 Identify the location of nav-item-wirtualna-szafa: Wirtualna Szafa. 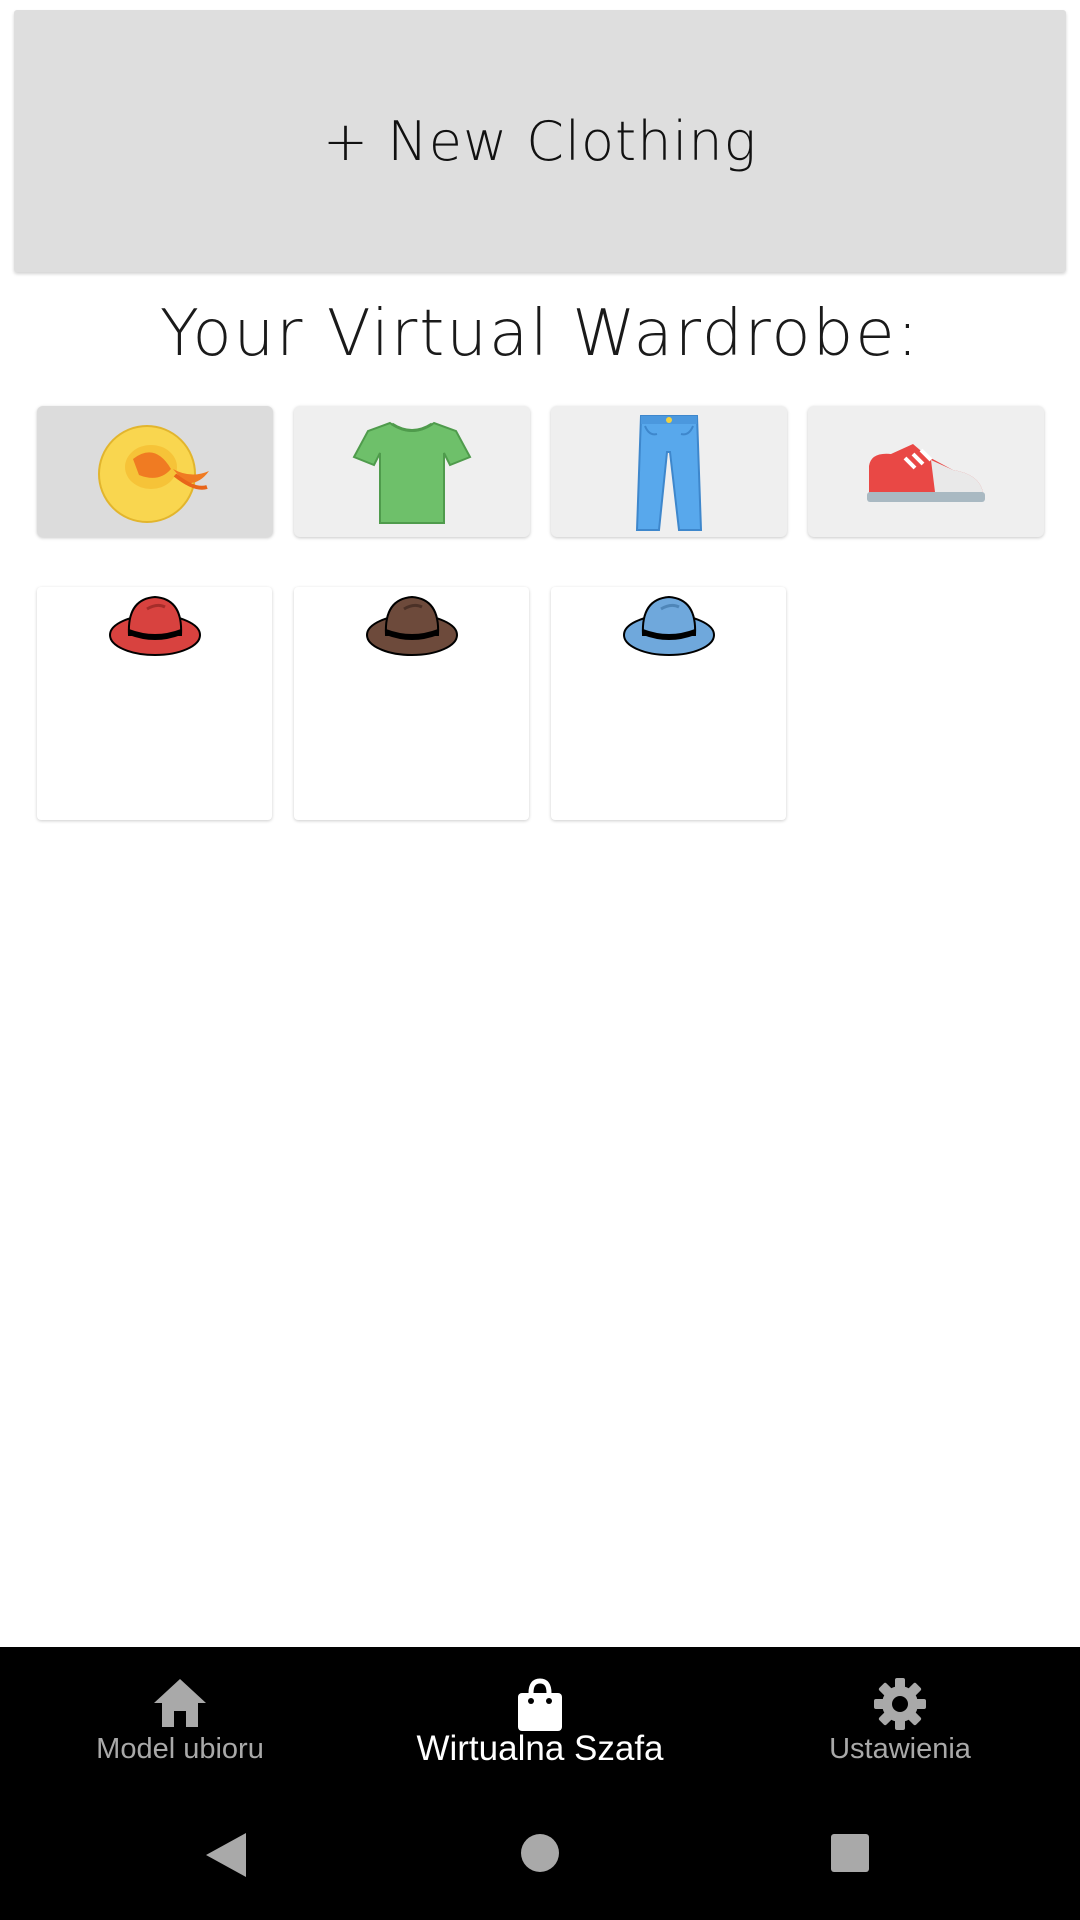
(540, 1715).